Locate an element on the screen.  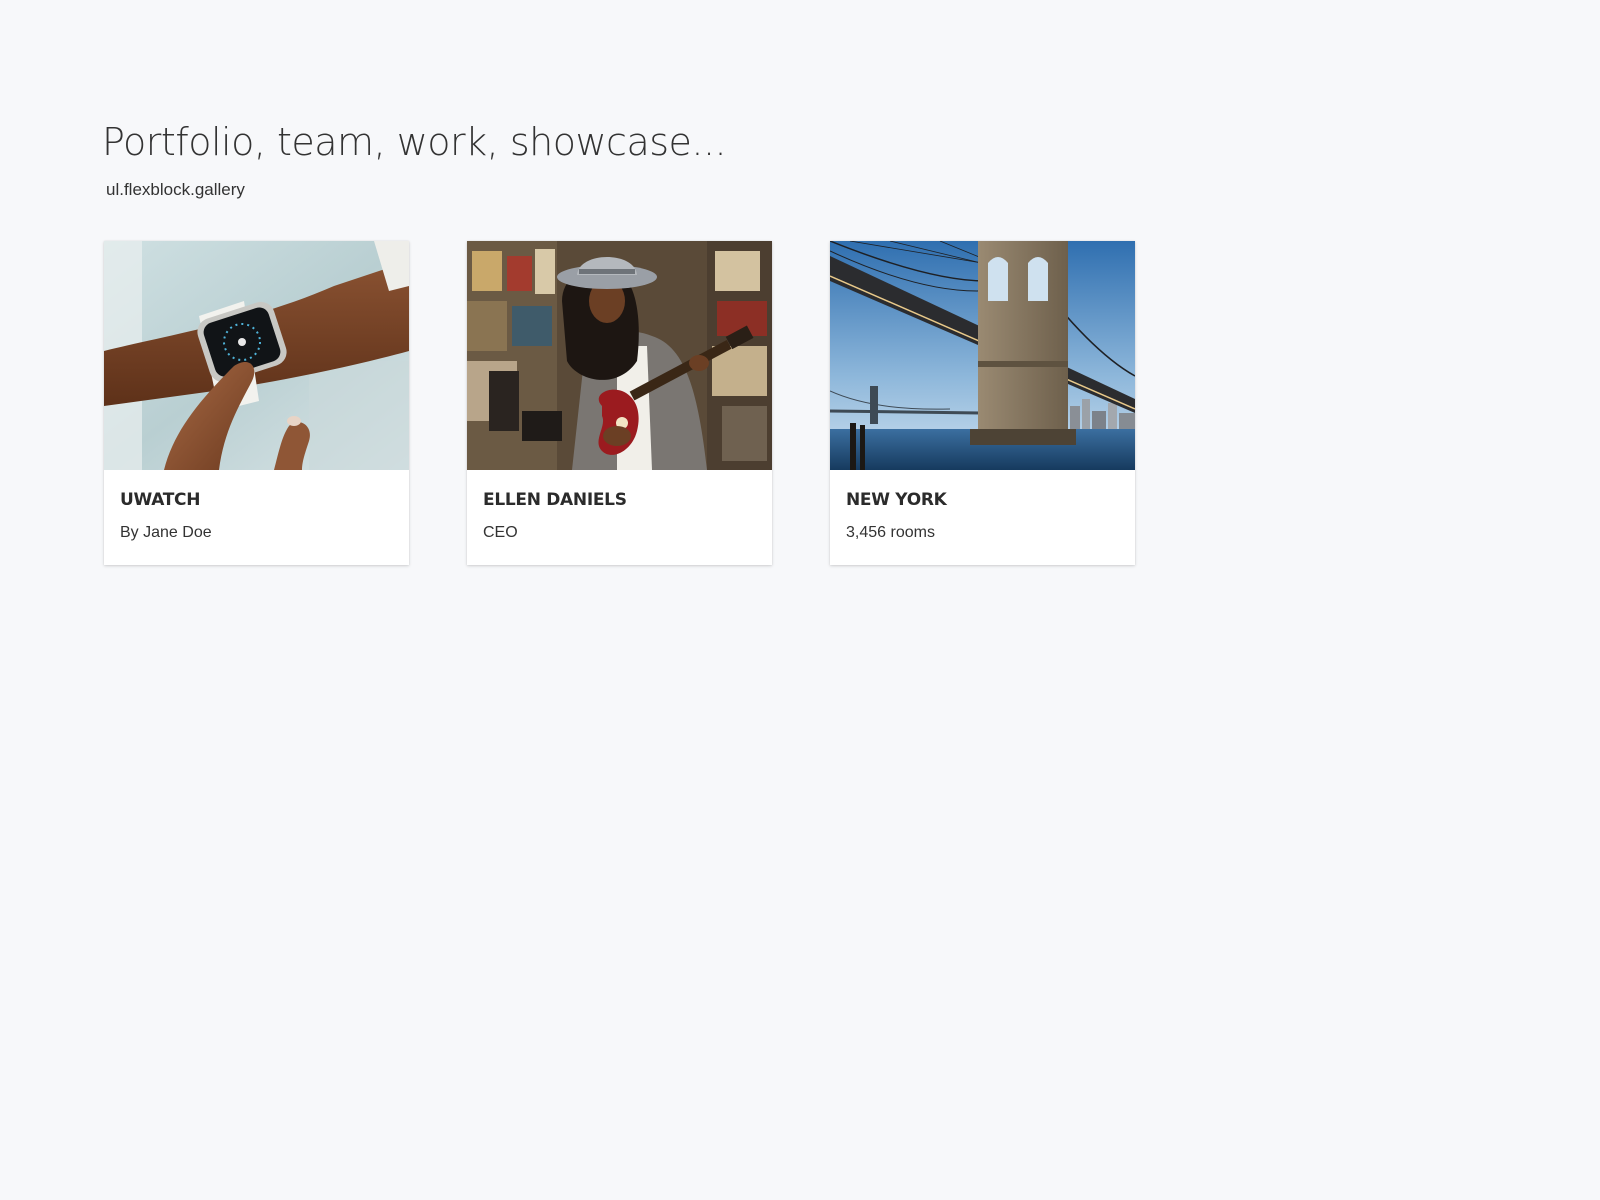
gallery-card-ellen-daniels: ELLEN DANIELS CEO is located at coordinates (619, 403).